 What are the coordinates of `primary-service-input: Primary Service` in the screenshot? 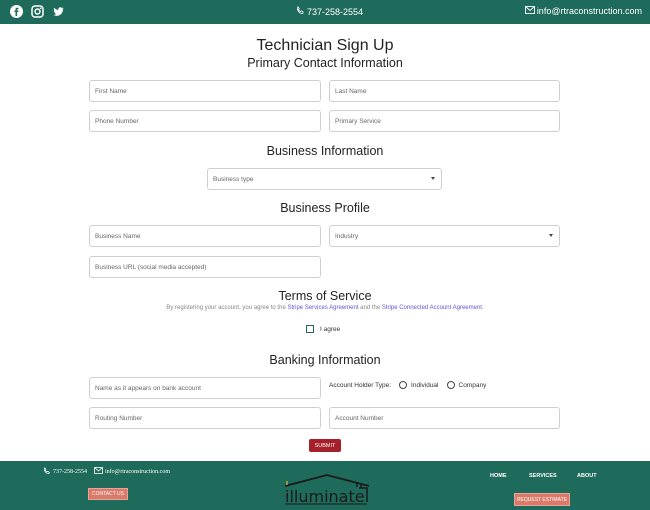 It's located at (444, 121).